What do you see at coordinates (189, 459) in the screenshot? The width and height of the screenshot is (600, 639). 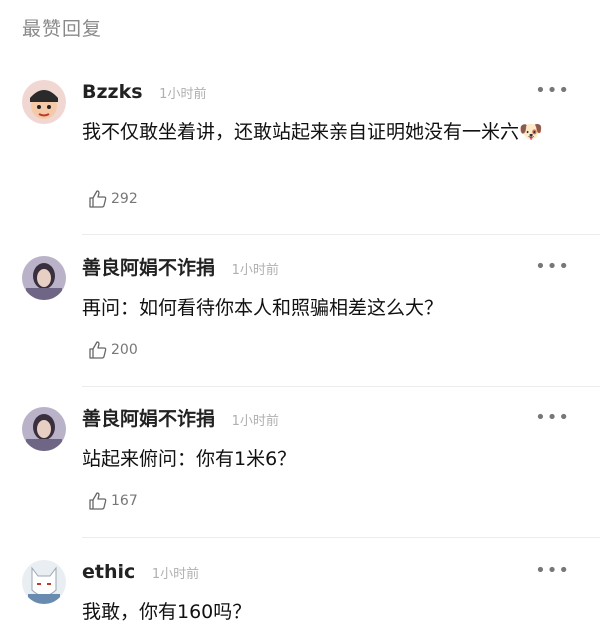 I see `comment-text: 站起来俯问：你有1米6？` at bounding box center [189, 459].